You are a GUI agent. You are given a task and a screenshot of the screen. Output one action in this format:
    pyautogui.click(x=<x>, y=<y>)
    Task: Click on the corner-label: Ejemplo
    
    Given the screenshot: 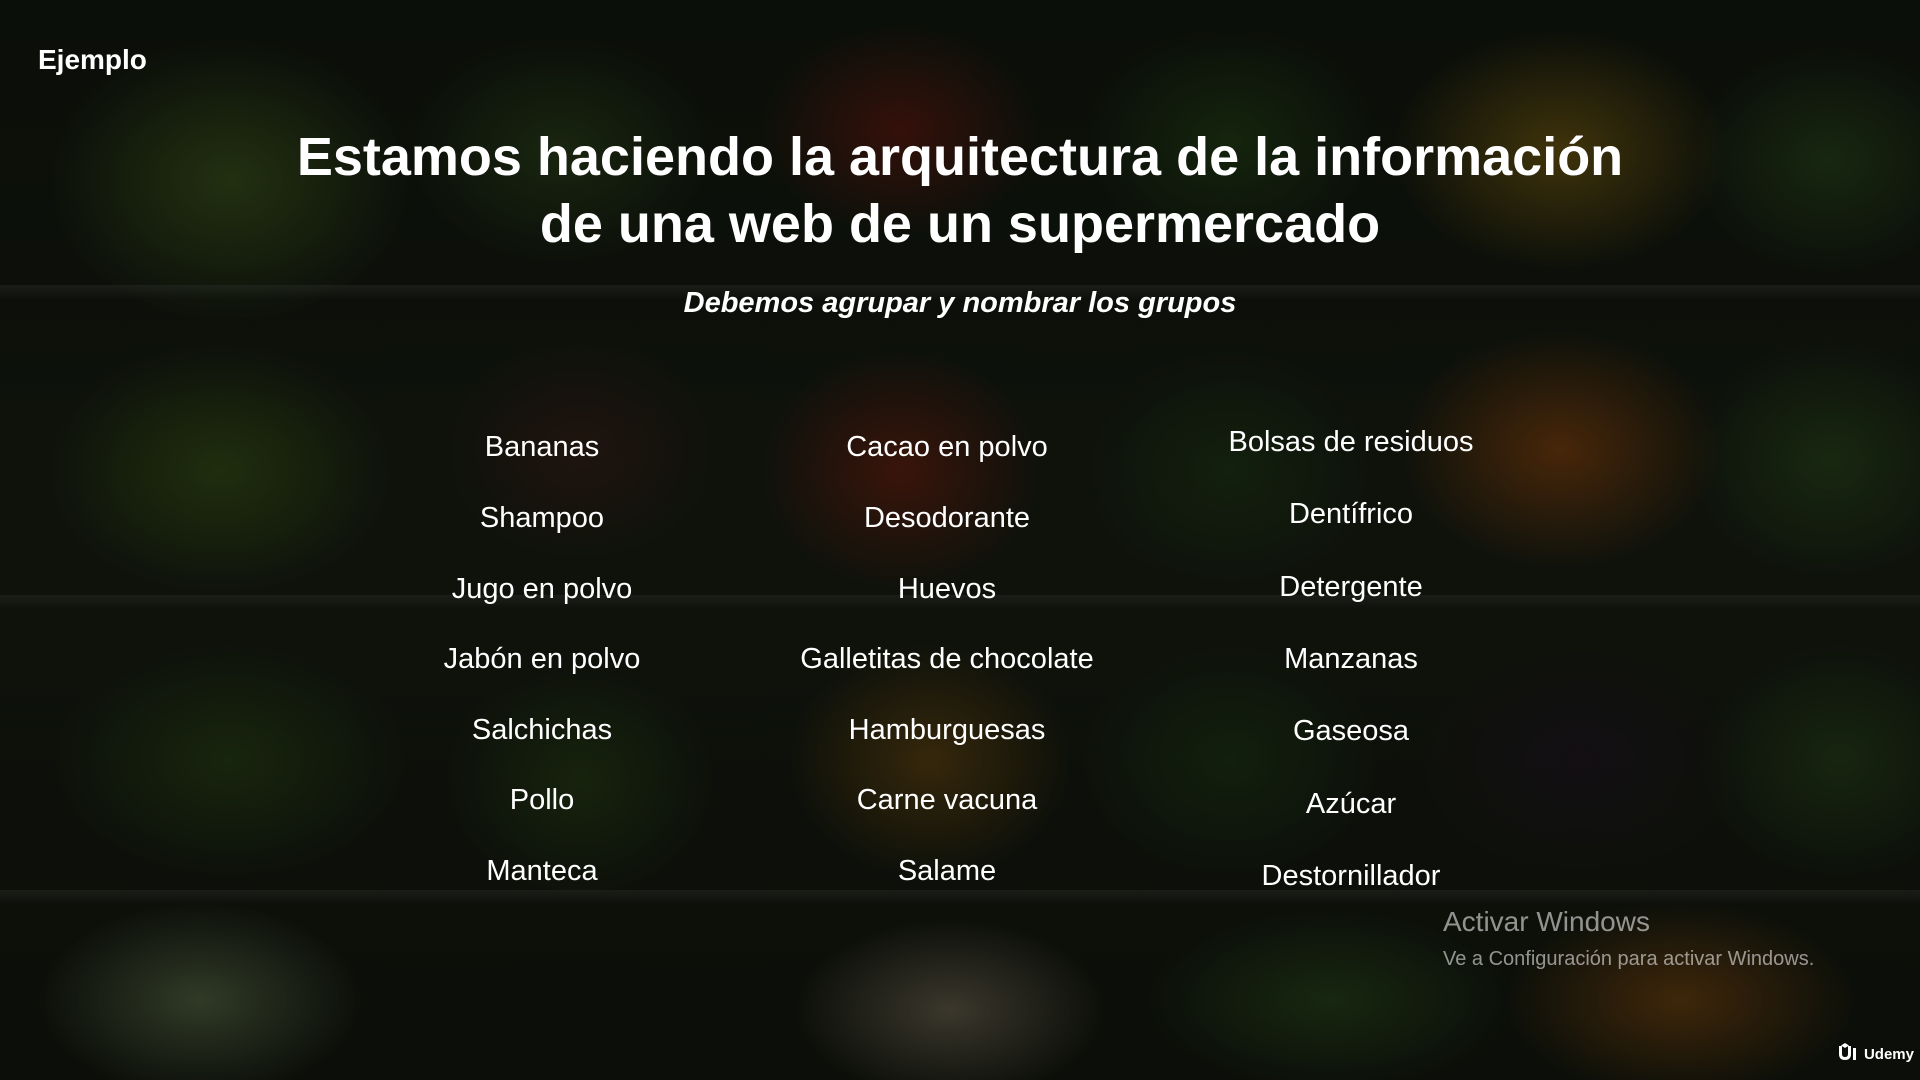 What is the action you would take?
    pyautogui.click(x=92, y=59)
    